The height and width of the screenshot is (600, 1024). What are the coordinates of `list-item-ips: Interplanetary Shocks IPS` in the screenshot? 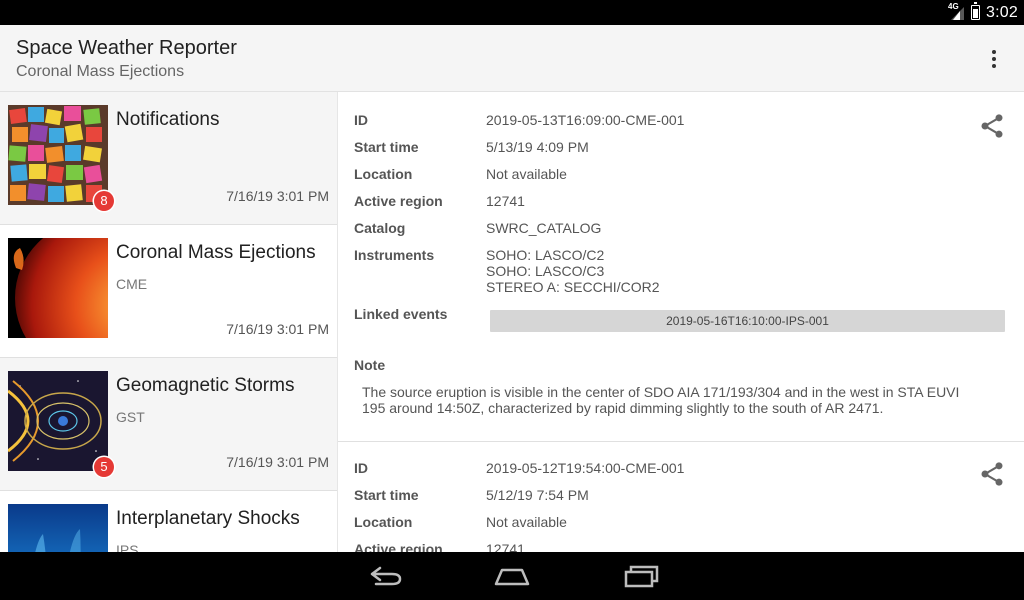 It's located at (168, 521).